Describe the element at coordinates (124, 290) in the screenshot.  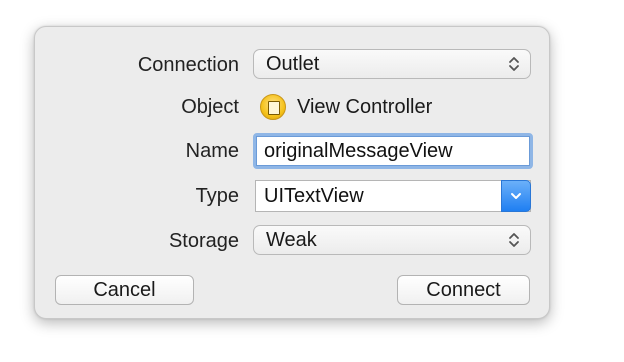
I see `cancel-button: Cancel` at that location.